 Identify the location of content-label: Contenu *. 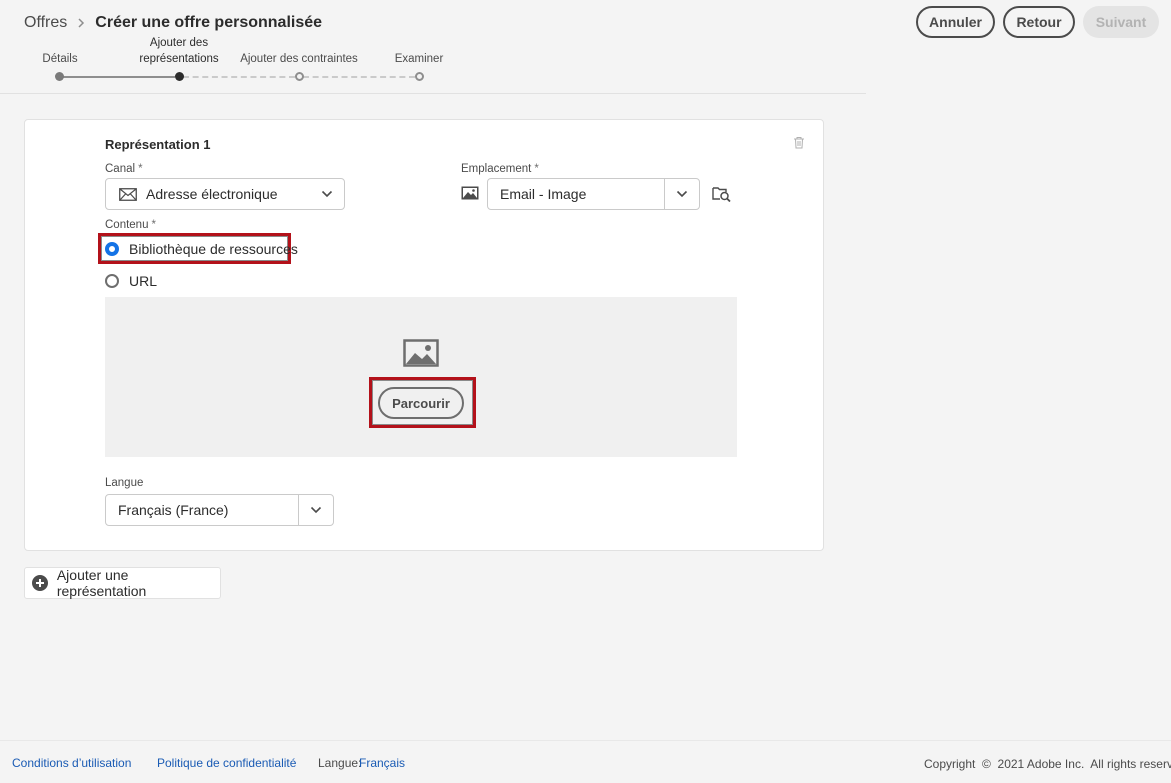
(130, 225).